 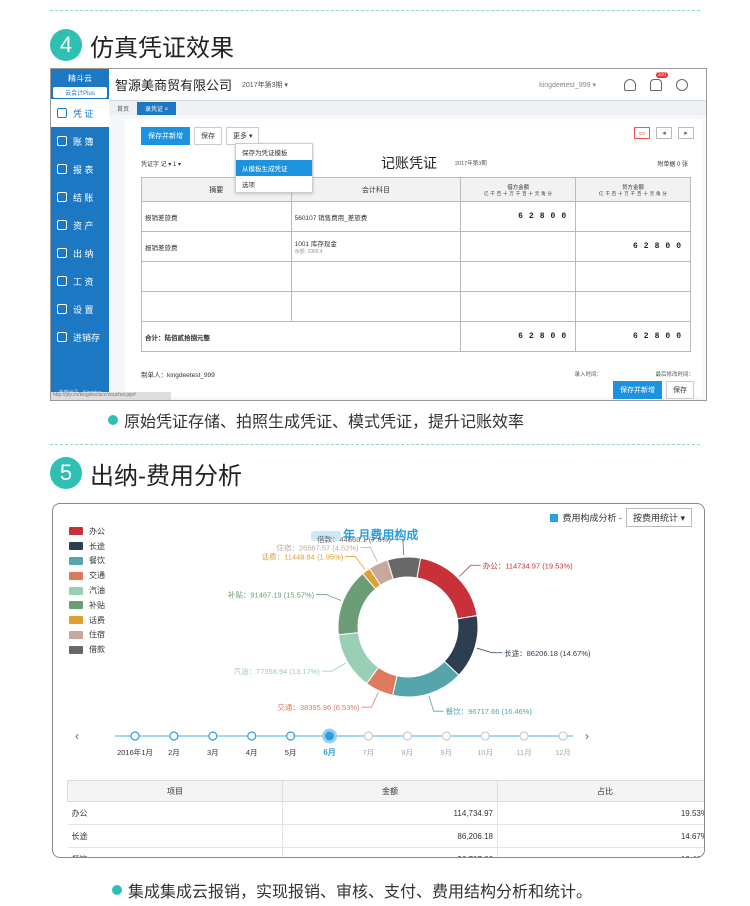 I want to click on sidebar-item: 结 账, so click(x=80, y=197).